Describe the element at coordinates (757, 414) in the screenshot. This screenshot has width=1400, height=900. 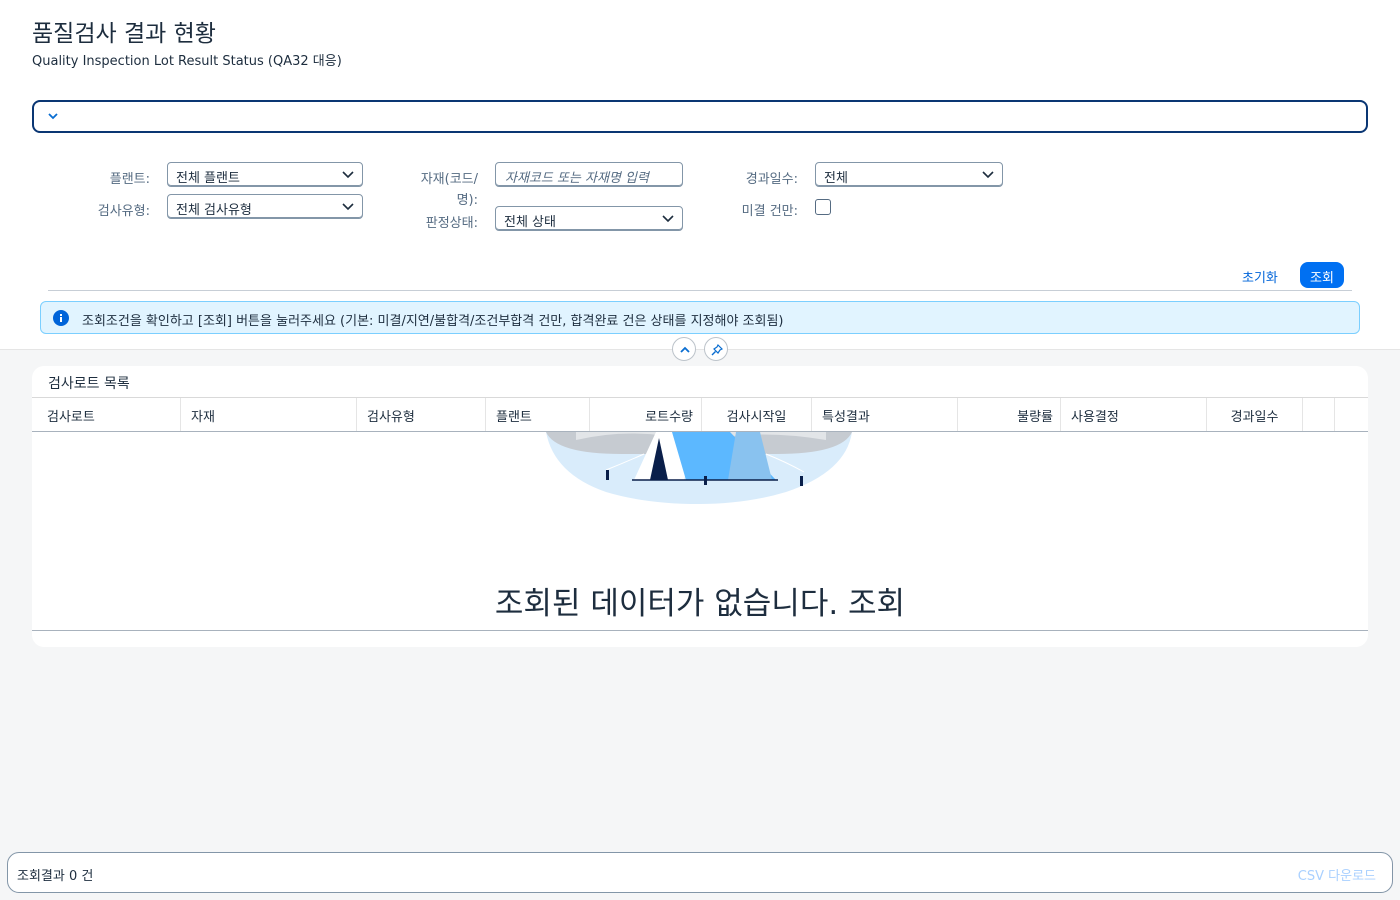
I see `column-header-inspection-start-date: 검사시작일` at that location.